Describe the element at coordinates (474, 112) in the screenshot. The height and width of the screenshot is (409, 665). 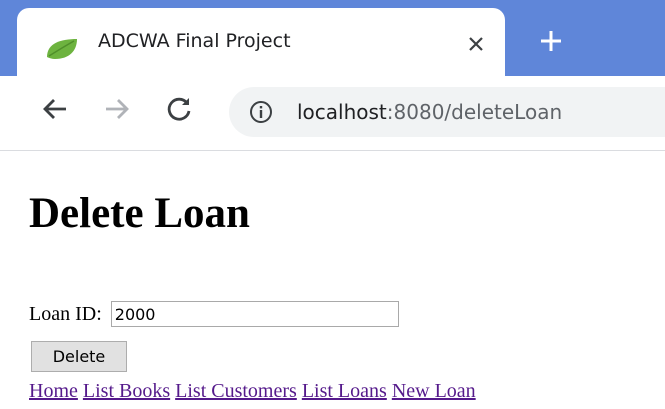
I see `url-path: :8080/deleteLoan` at that location.